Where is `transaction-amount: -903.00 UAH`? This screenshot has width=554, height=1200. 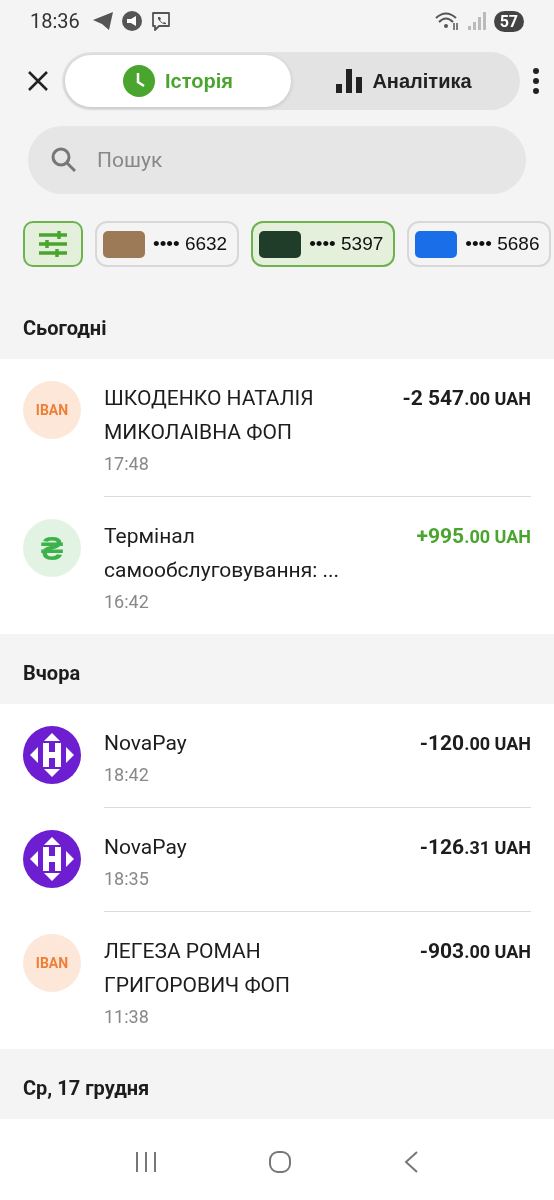
transaction-amount: -903.00 UAH is located at coordinates (475, 951).